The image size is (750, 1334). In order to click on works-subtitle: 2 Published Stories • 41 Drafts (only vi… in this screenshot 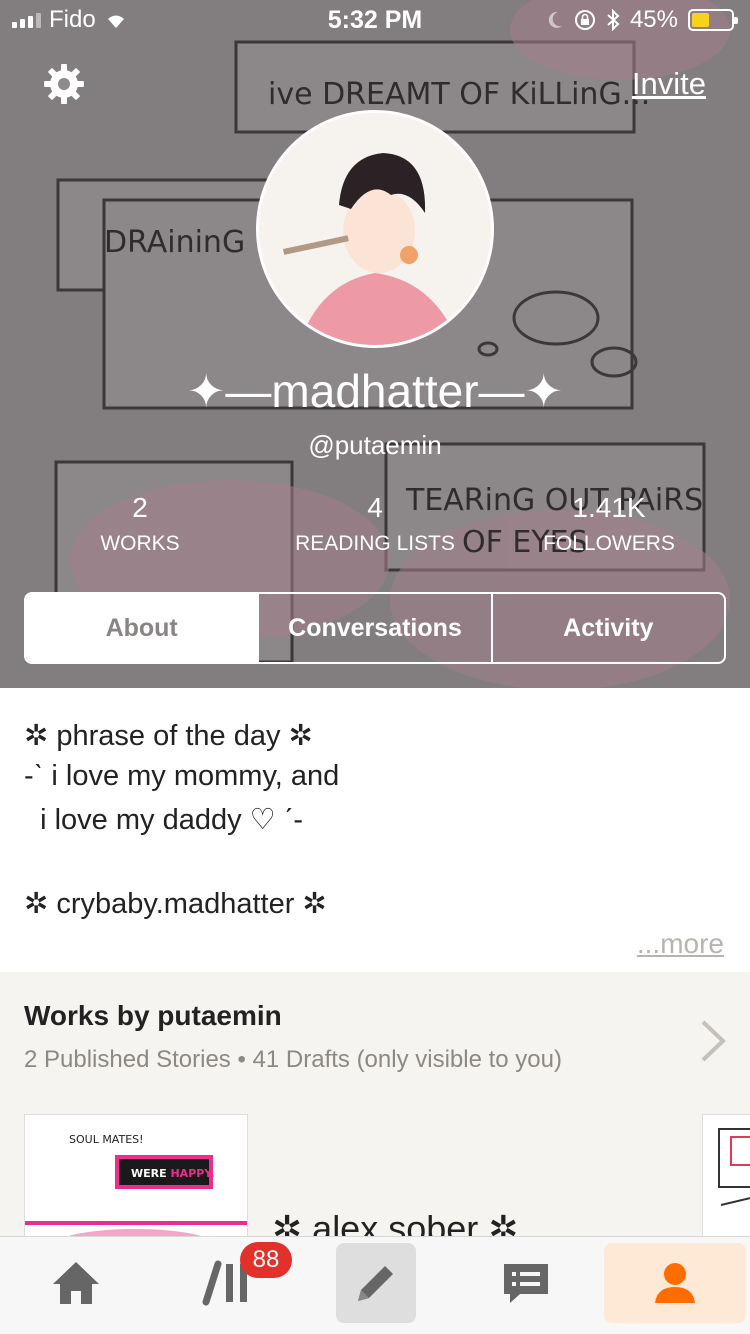, I will do `click(293, 1059)`.